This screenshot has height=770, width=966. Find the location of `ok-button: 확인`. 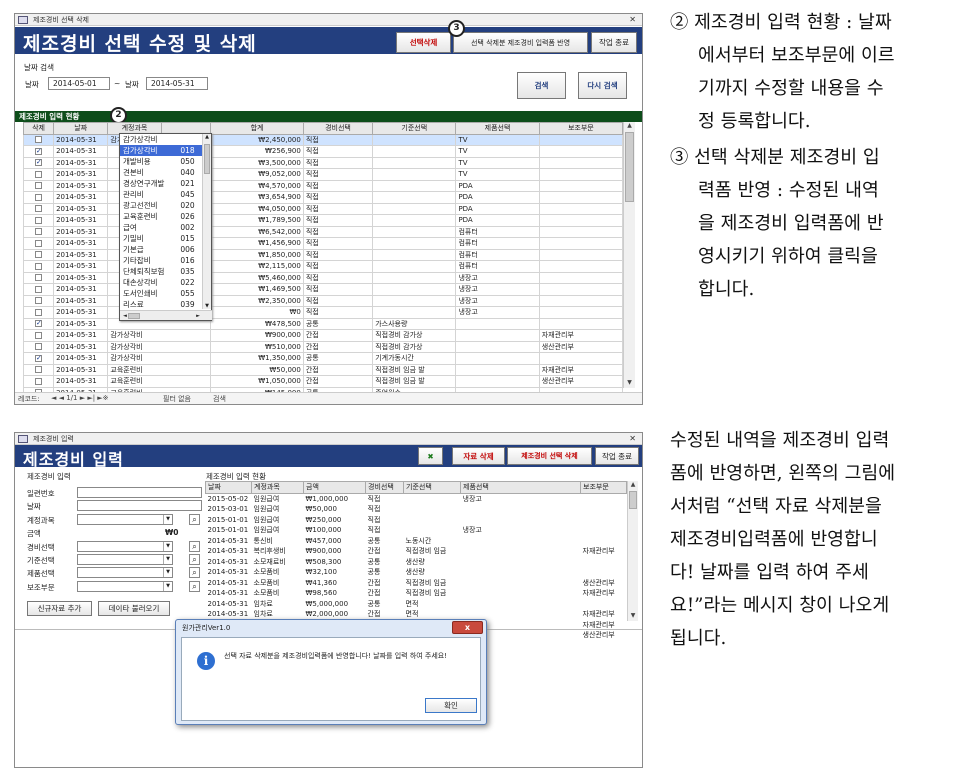

ok-button: 확인 is located at coordinates (451, 705).